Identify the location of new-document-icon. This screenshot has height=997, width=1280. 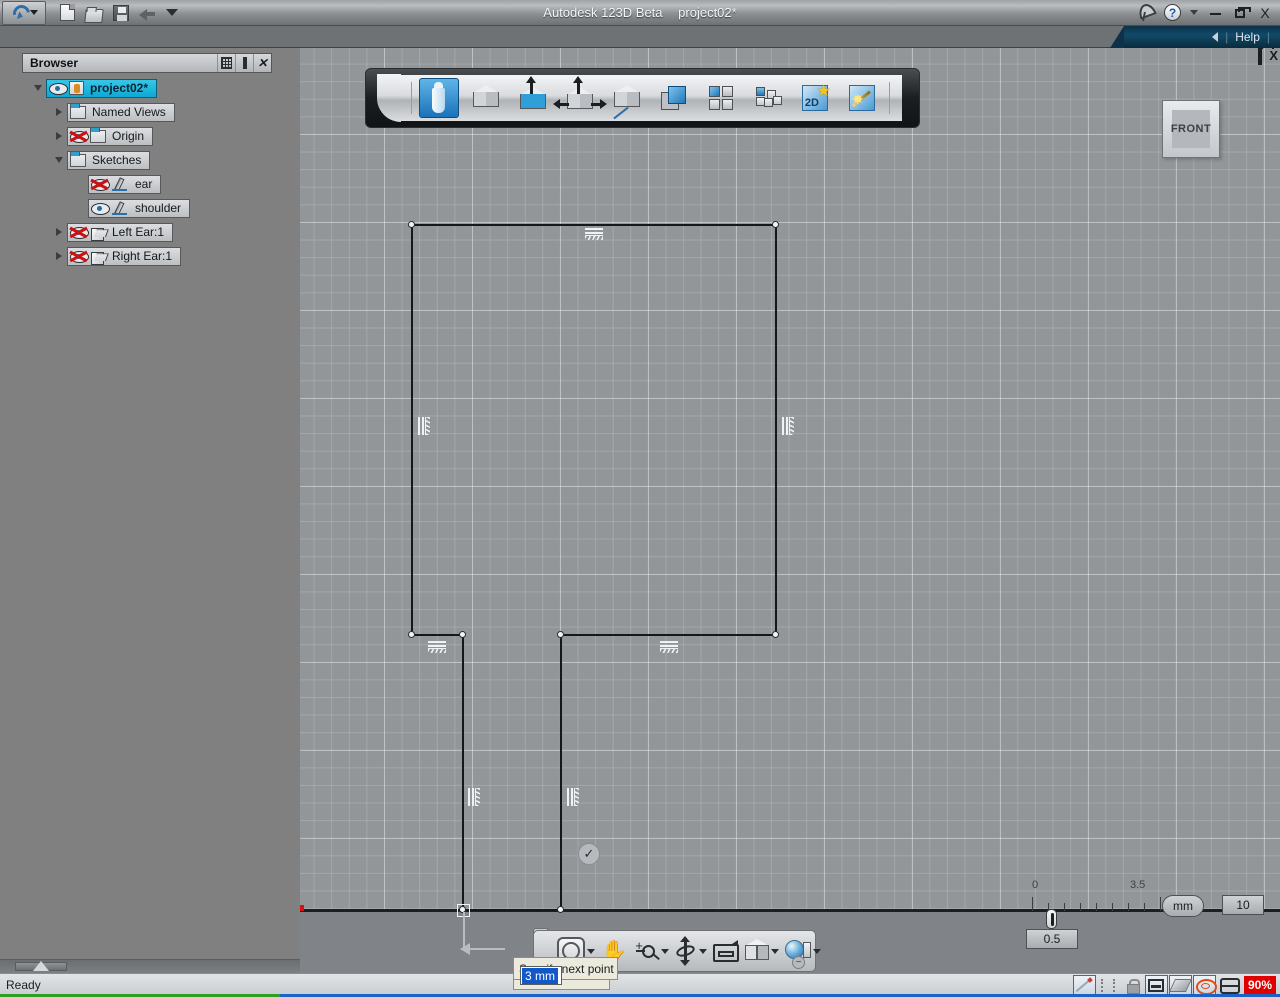
(67, 12).